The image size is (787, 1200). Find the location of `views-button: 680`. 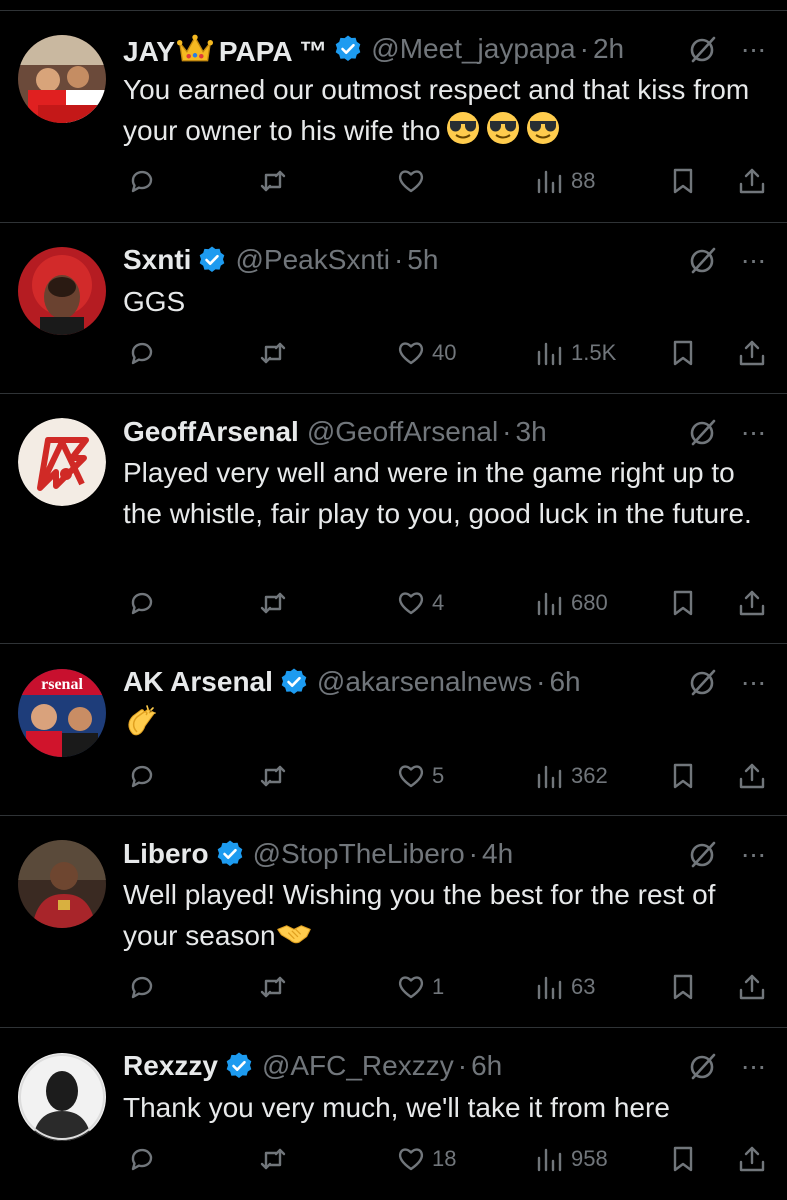

views-button: 680 is located at coordinates (571, 603).